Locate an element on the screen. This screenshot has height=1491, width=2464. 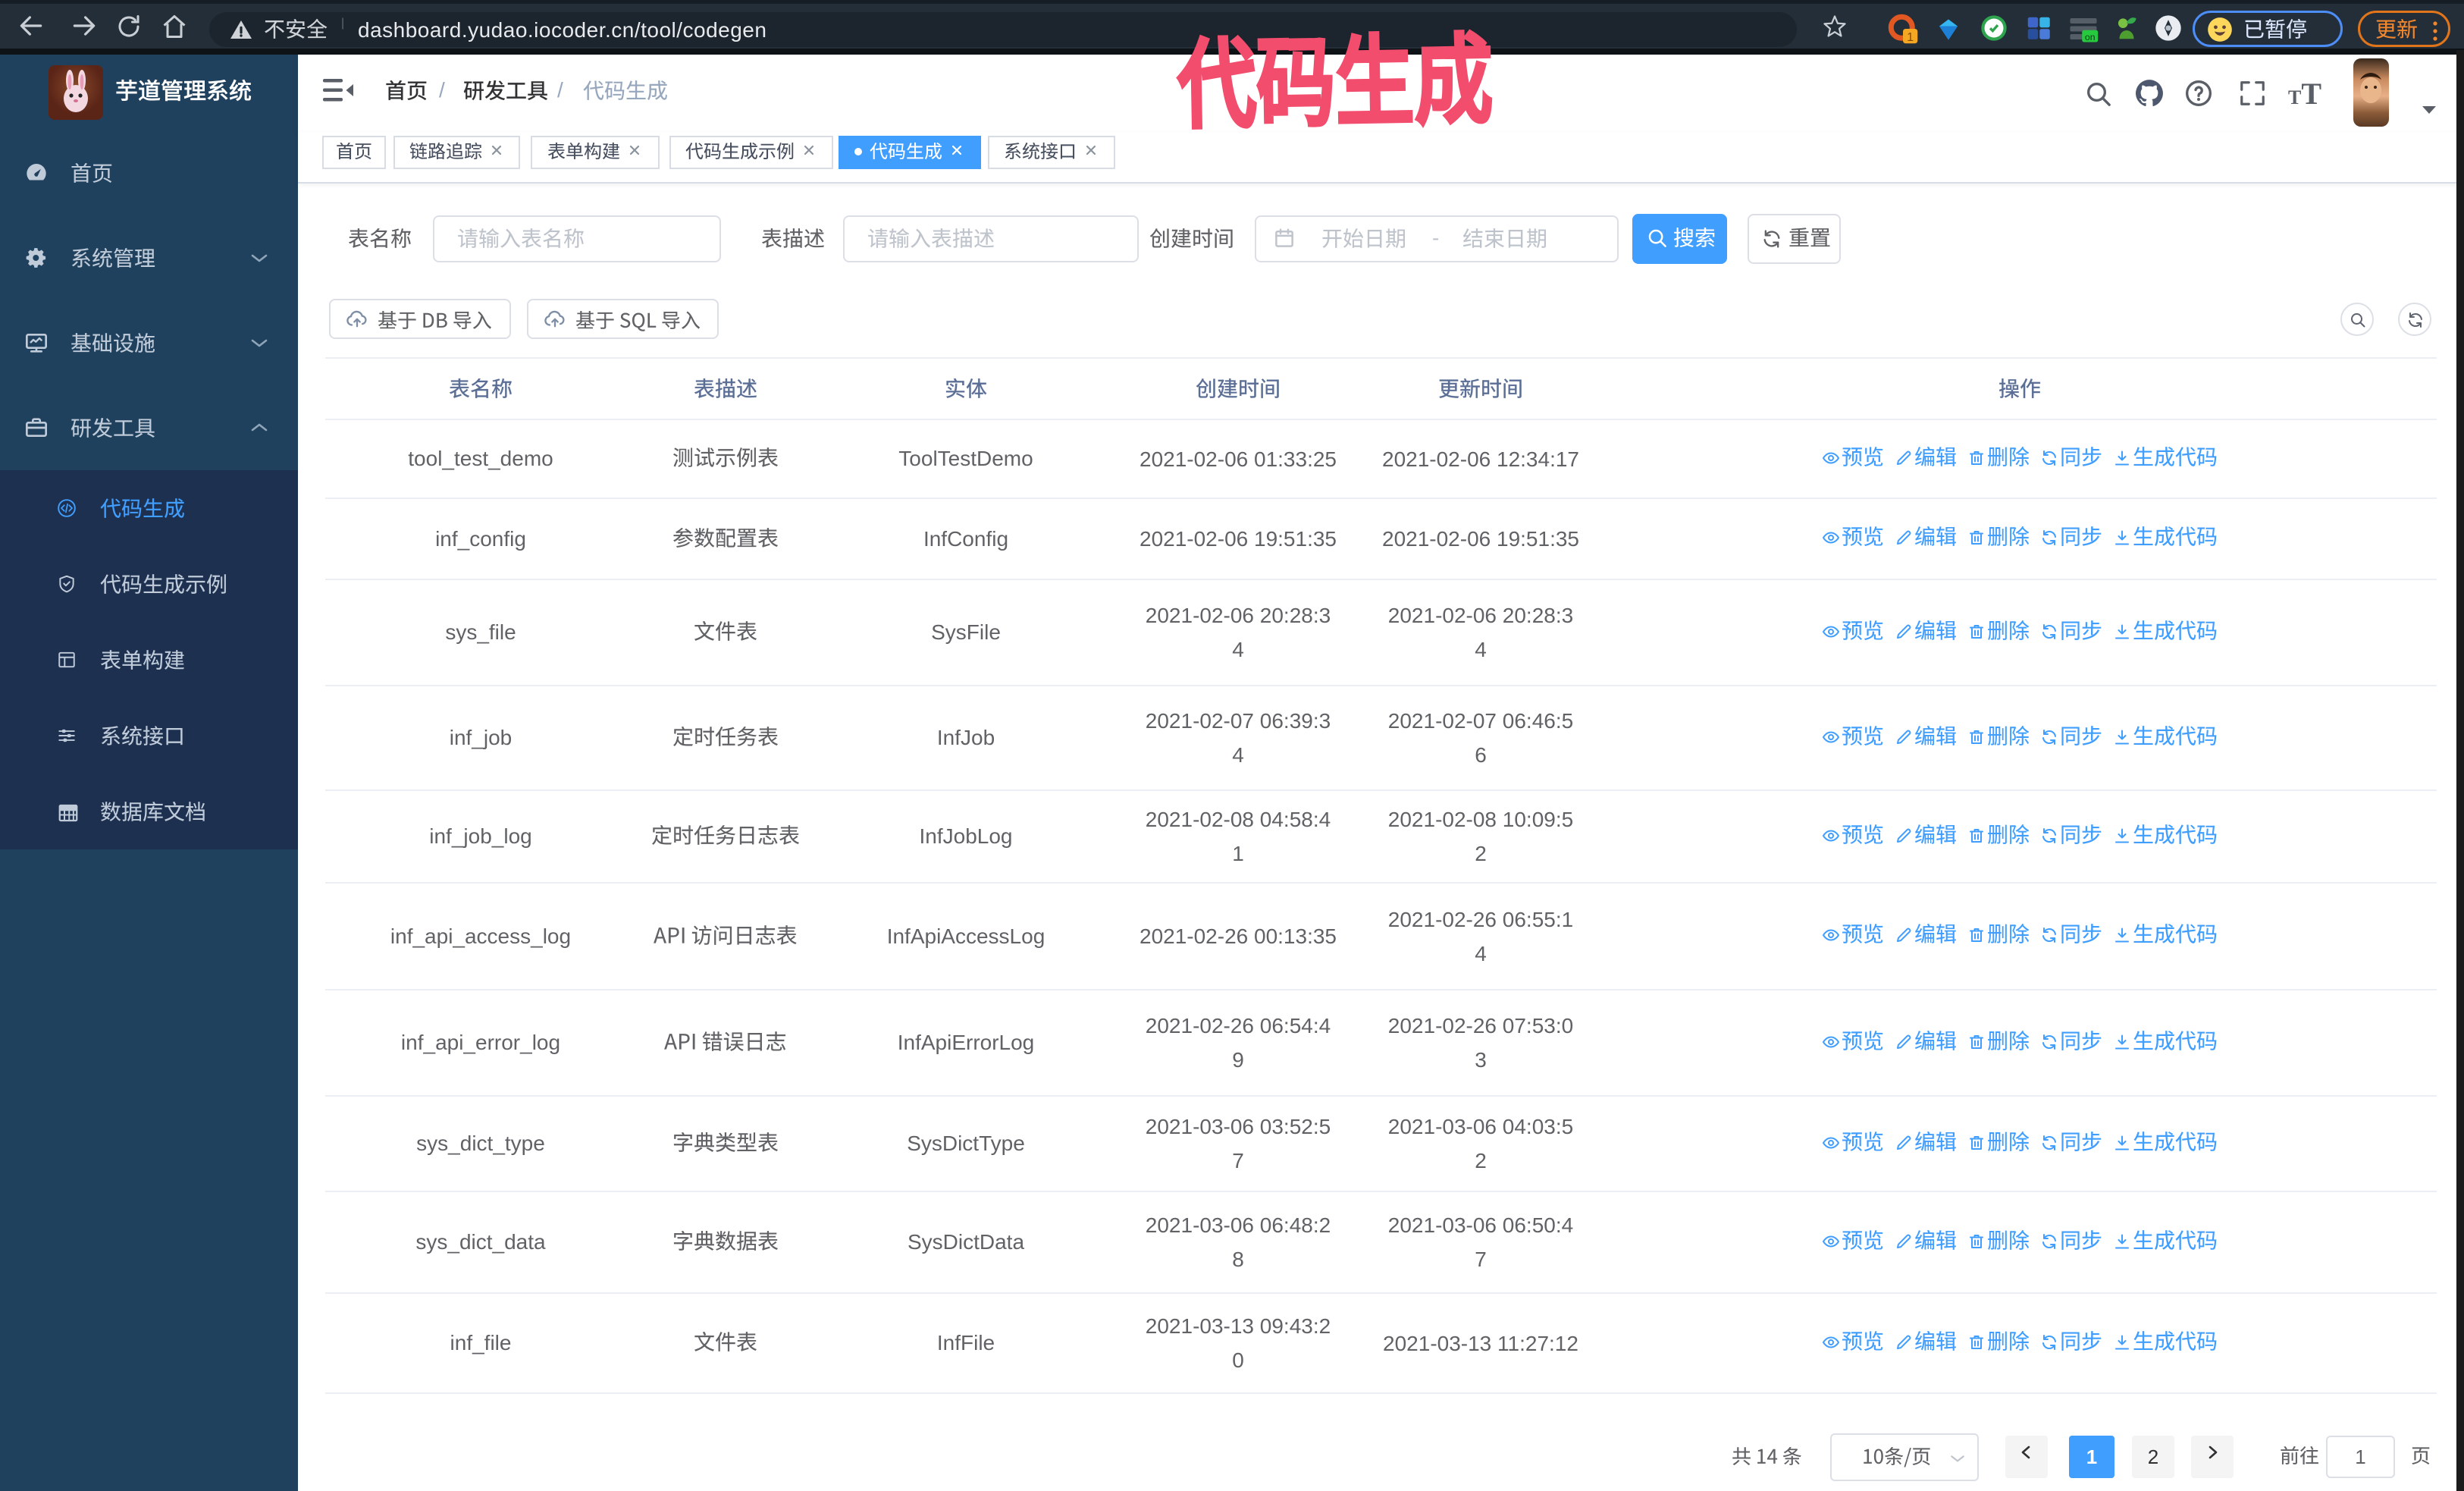
svg-text: on is located at coordinates (2090, 37).